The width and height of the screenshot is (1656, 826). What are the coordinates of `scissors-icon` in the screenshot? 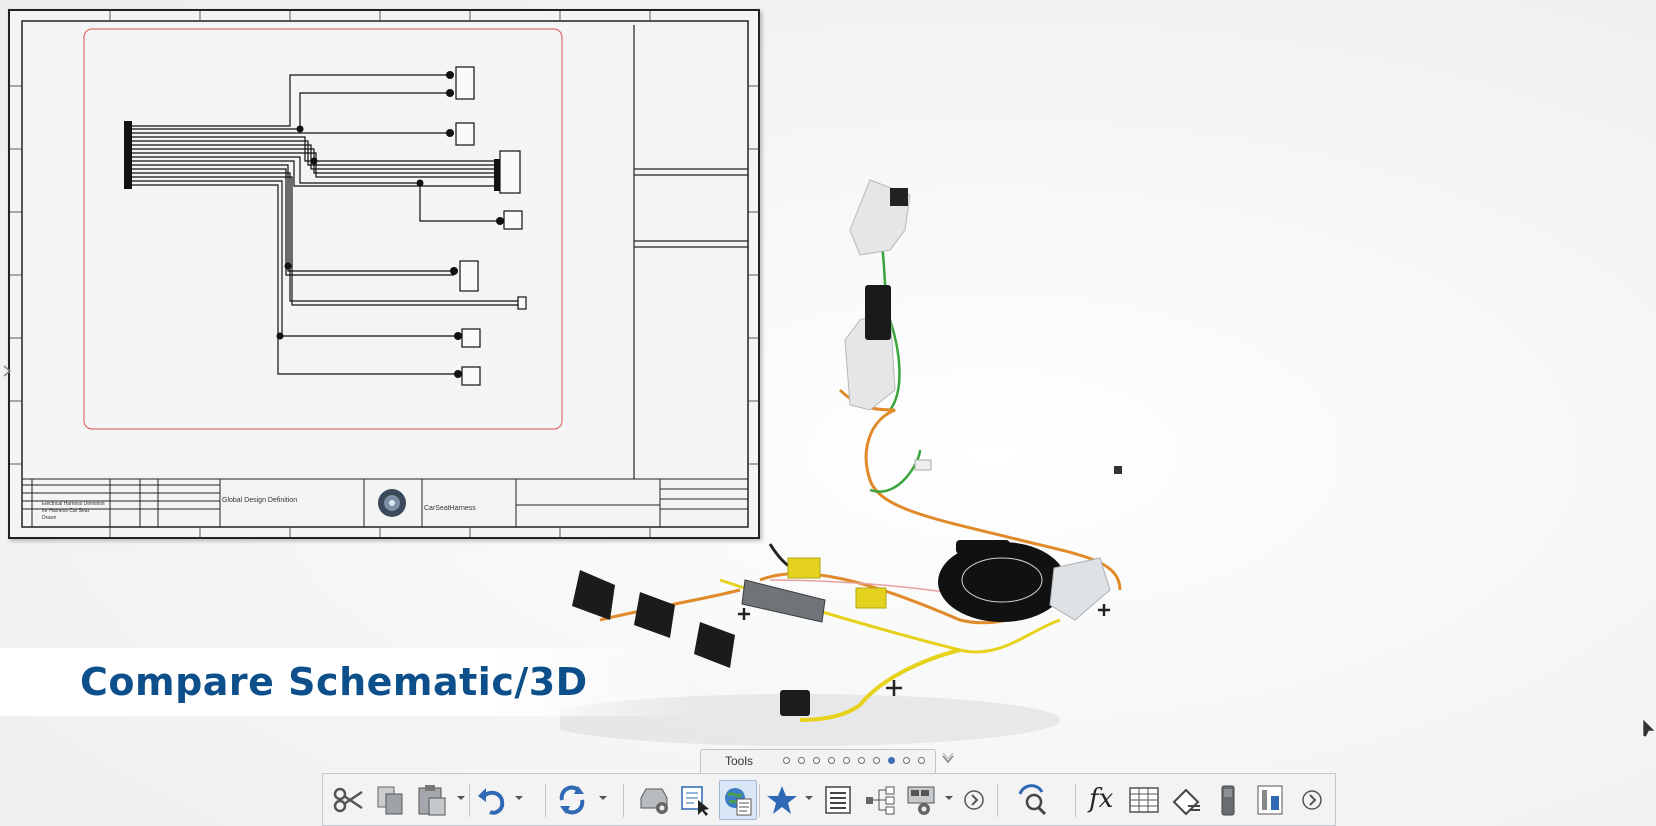 It's located at (348, 800).